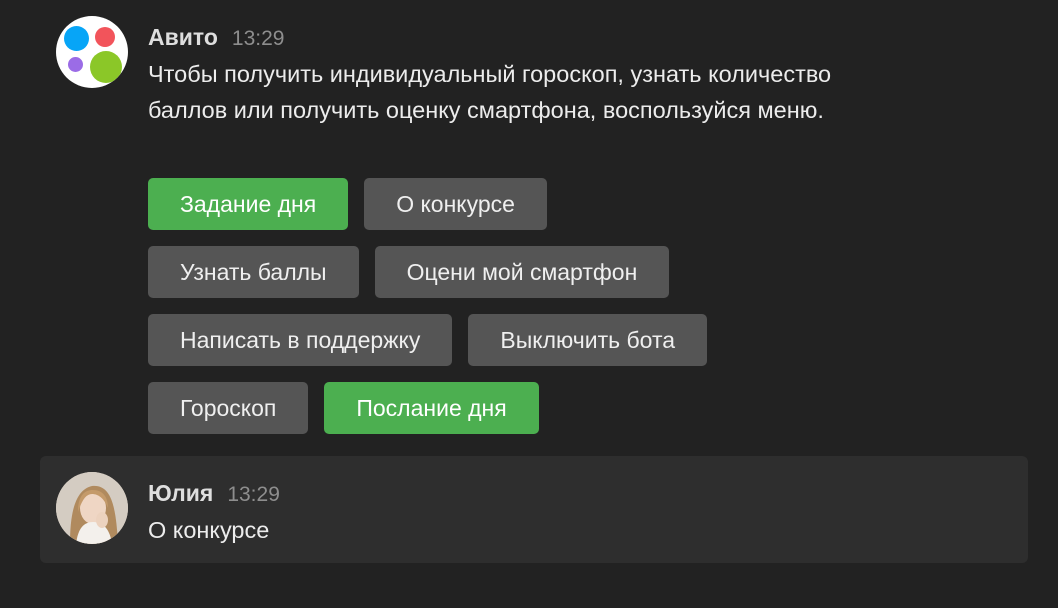 Image resolution: width=1058 pixels, height=608 pixels. Describe the element at coordinates (183, 37) in the screenshot. I see `bot-author-name: Авито` at that location.